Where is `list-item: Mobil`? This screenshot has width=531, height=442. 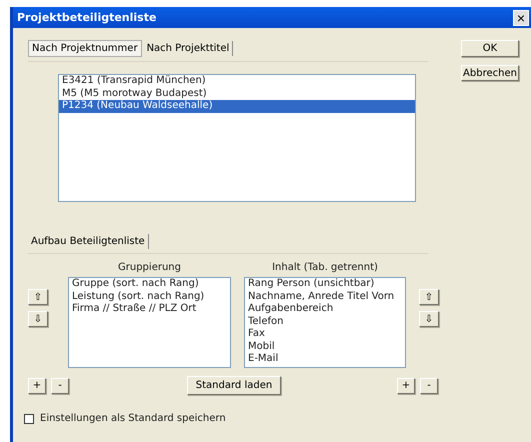 list-item: Mobil is located at coordinates (325, 346).